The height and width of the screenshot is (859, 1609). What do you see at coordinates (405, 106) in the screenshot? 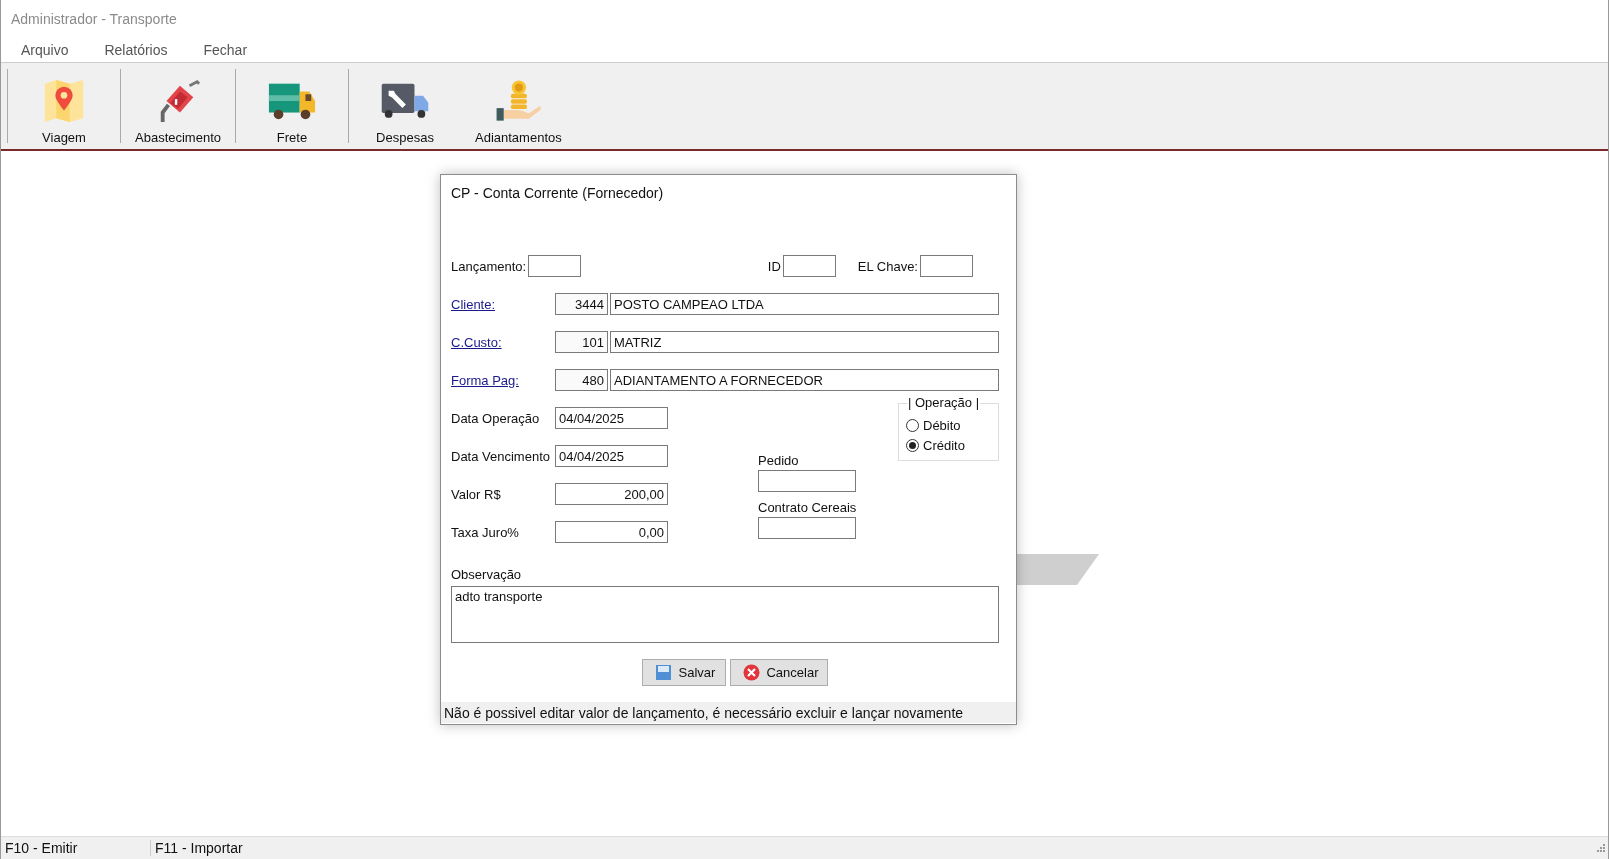
I see `toolbar-button: Despesas` at bounding box center [405, 106].